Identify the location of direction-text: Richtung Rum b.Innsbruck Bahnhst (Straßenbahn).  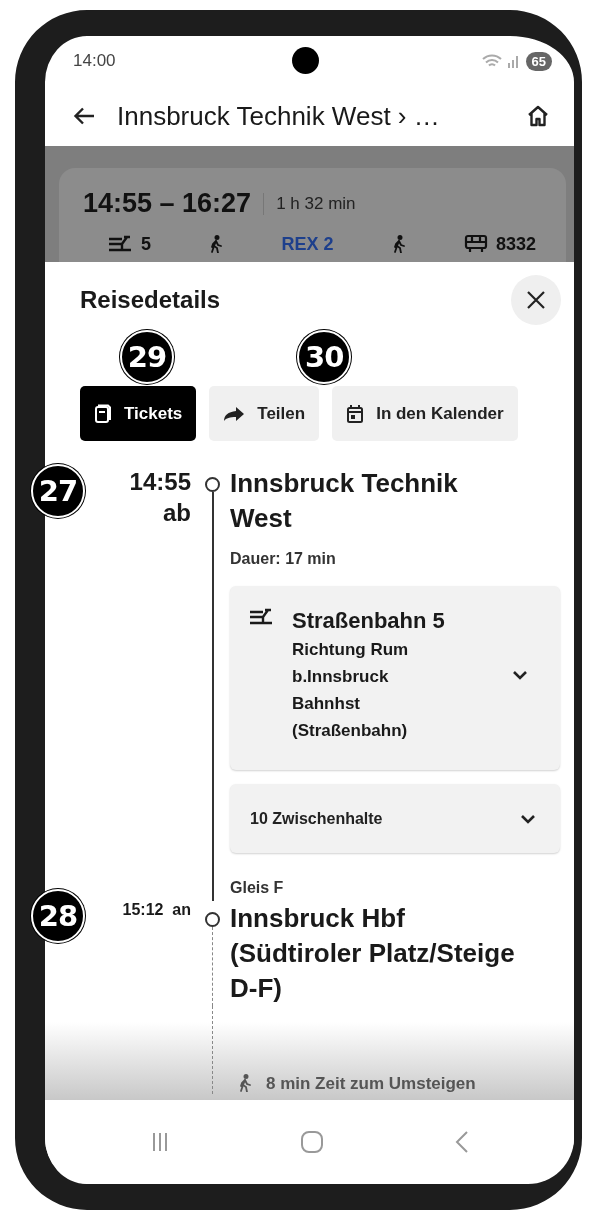
(351, 690).